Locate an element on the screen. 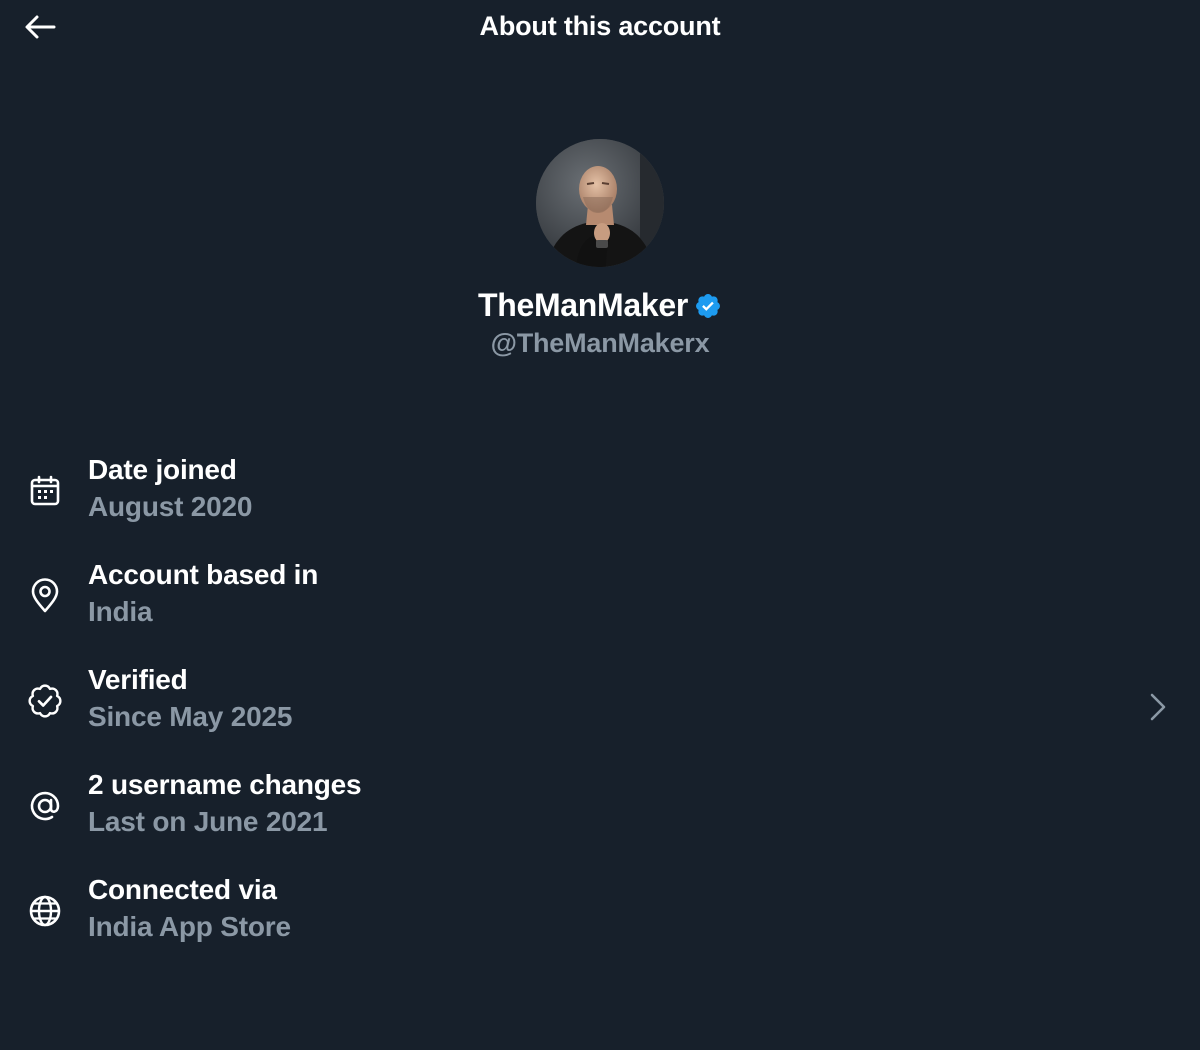 This screenshot has height=1050, width=1200. display-name-row: TheManMaker is located at coordinates (600, 305).